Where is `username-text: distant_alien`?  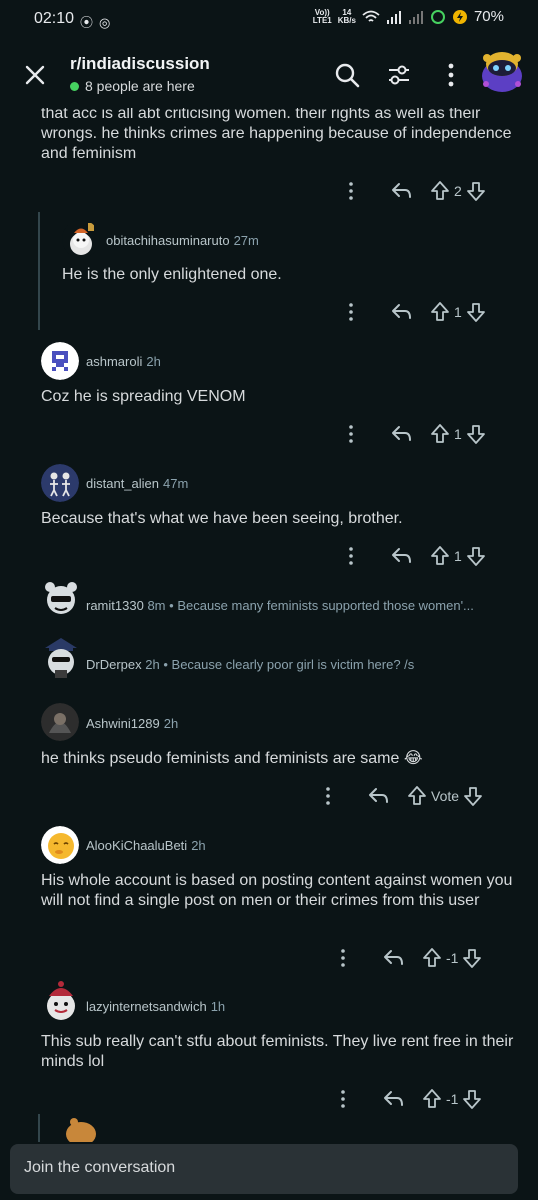 username-text: distant_alien is located at coordinates (122, 483).